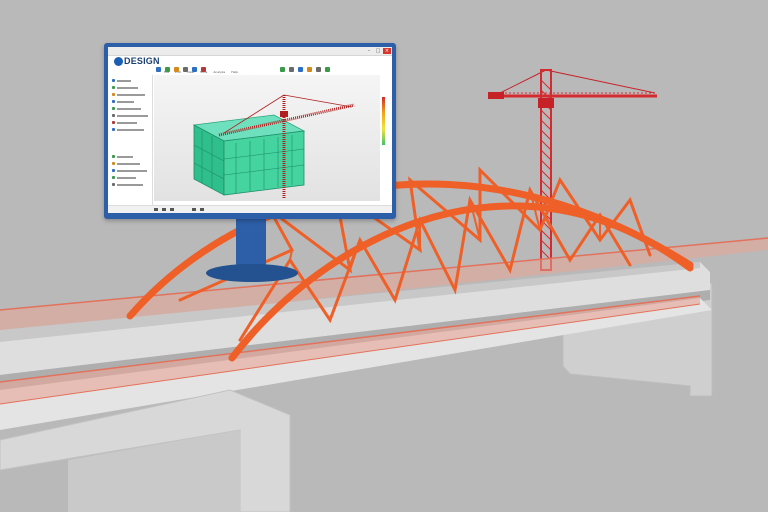 This screenshot has height=512, width=768. Describe the element at coordinates (176, 69) in the screenshot. I see `rotate-icon` at that location.